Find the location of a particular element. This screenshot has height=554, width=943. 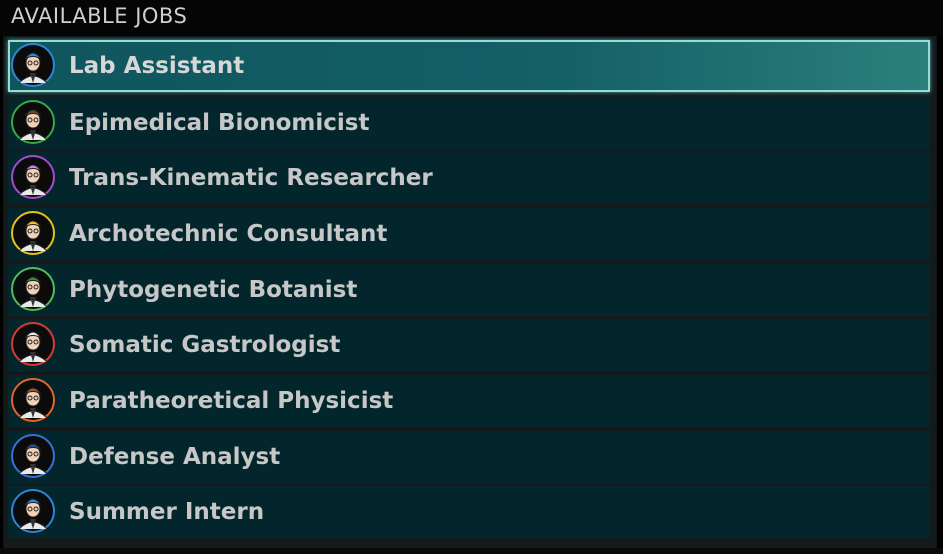

job-label: Somatic Gastrologist is located at coordinates (205, 345).